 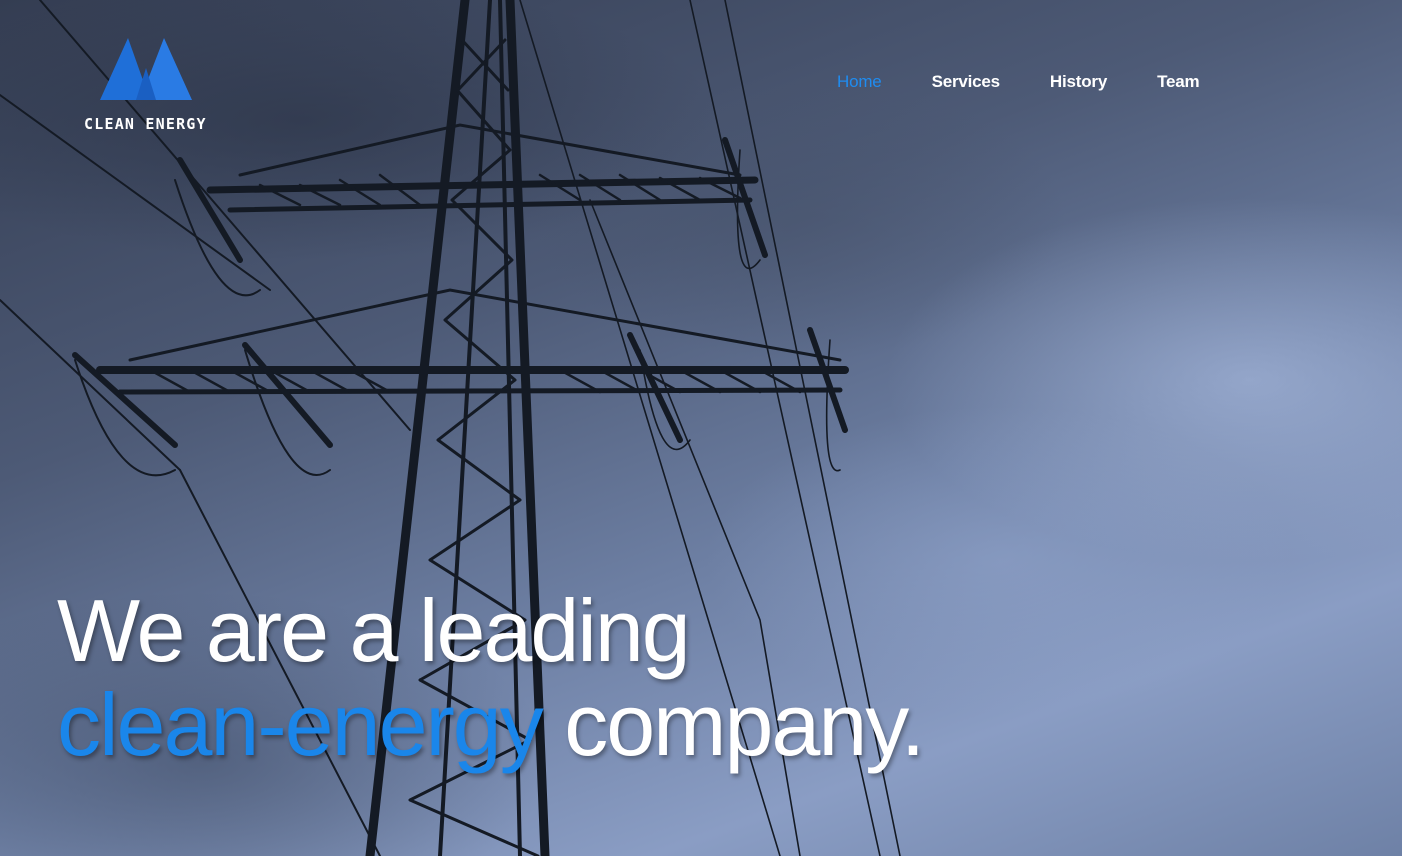 What do you see at coordinates (1178, 82) in the screenshot?
I see `nav-item-team: Team` at bounding box center [1178, 82].